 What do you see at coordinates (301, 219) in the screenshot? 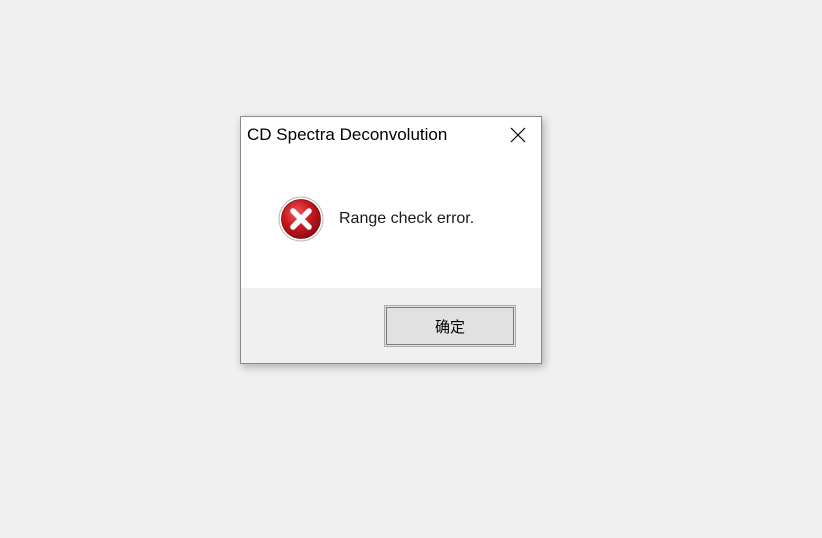
I see `error-icon` at bounding box center [301, 219].